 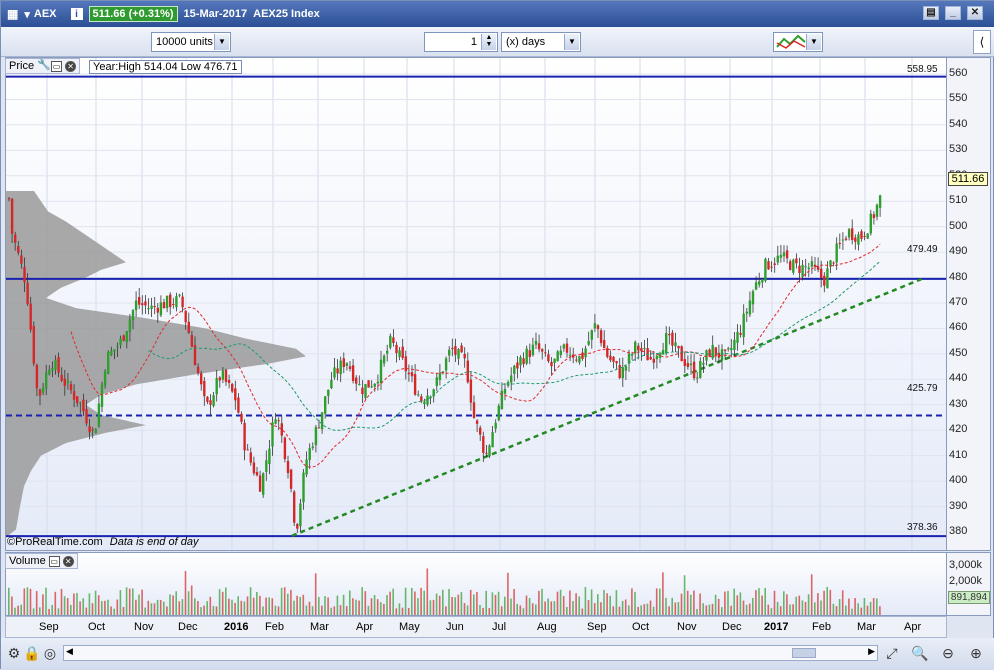 What do you see at coordinates (470, 653) in the screenshot?
I see `chart-scrollbar: ◀ ▶` at bounding box center [470, 653].